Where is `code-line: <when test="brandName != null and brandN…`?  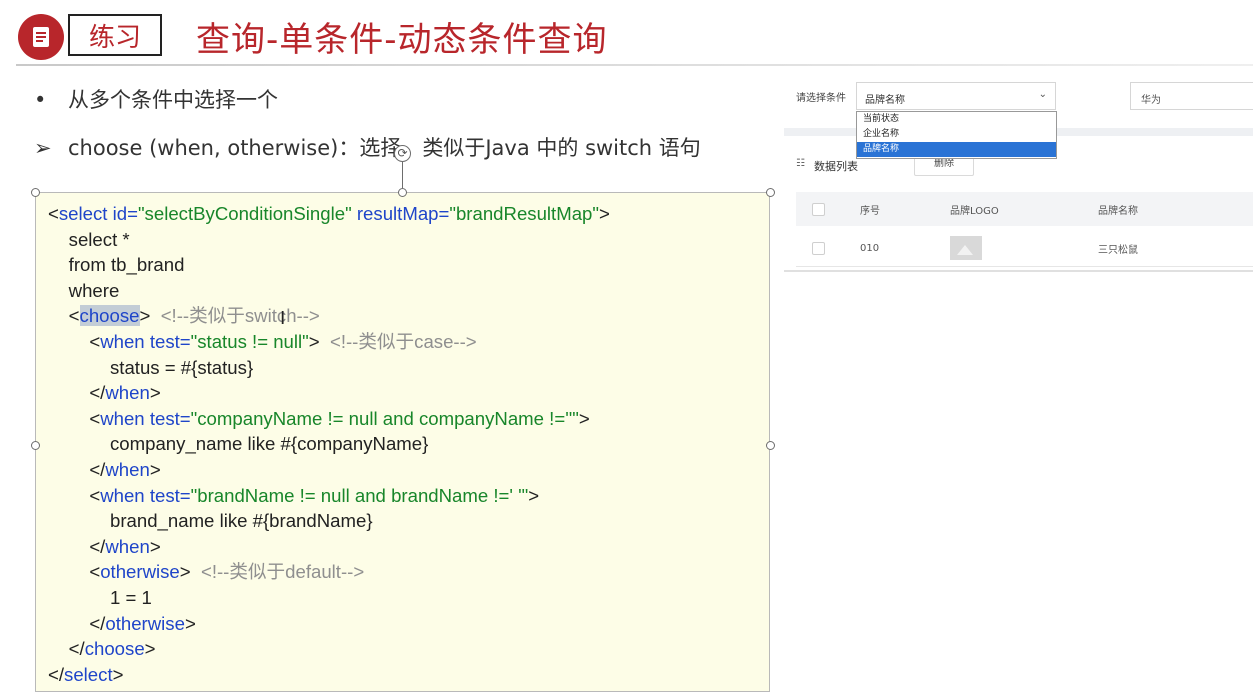
code-line: <when test="brandName != null and brandN… is located at coordinates (329, 496).